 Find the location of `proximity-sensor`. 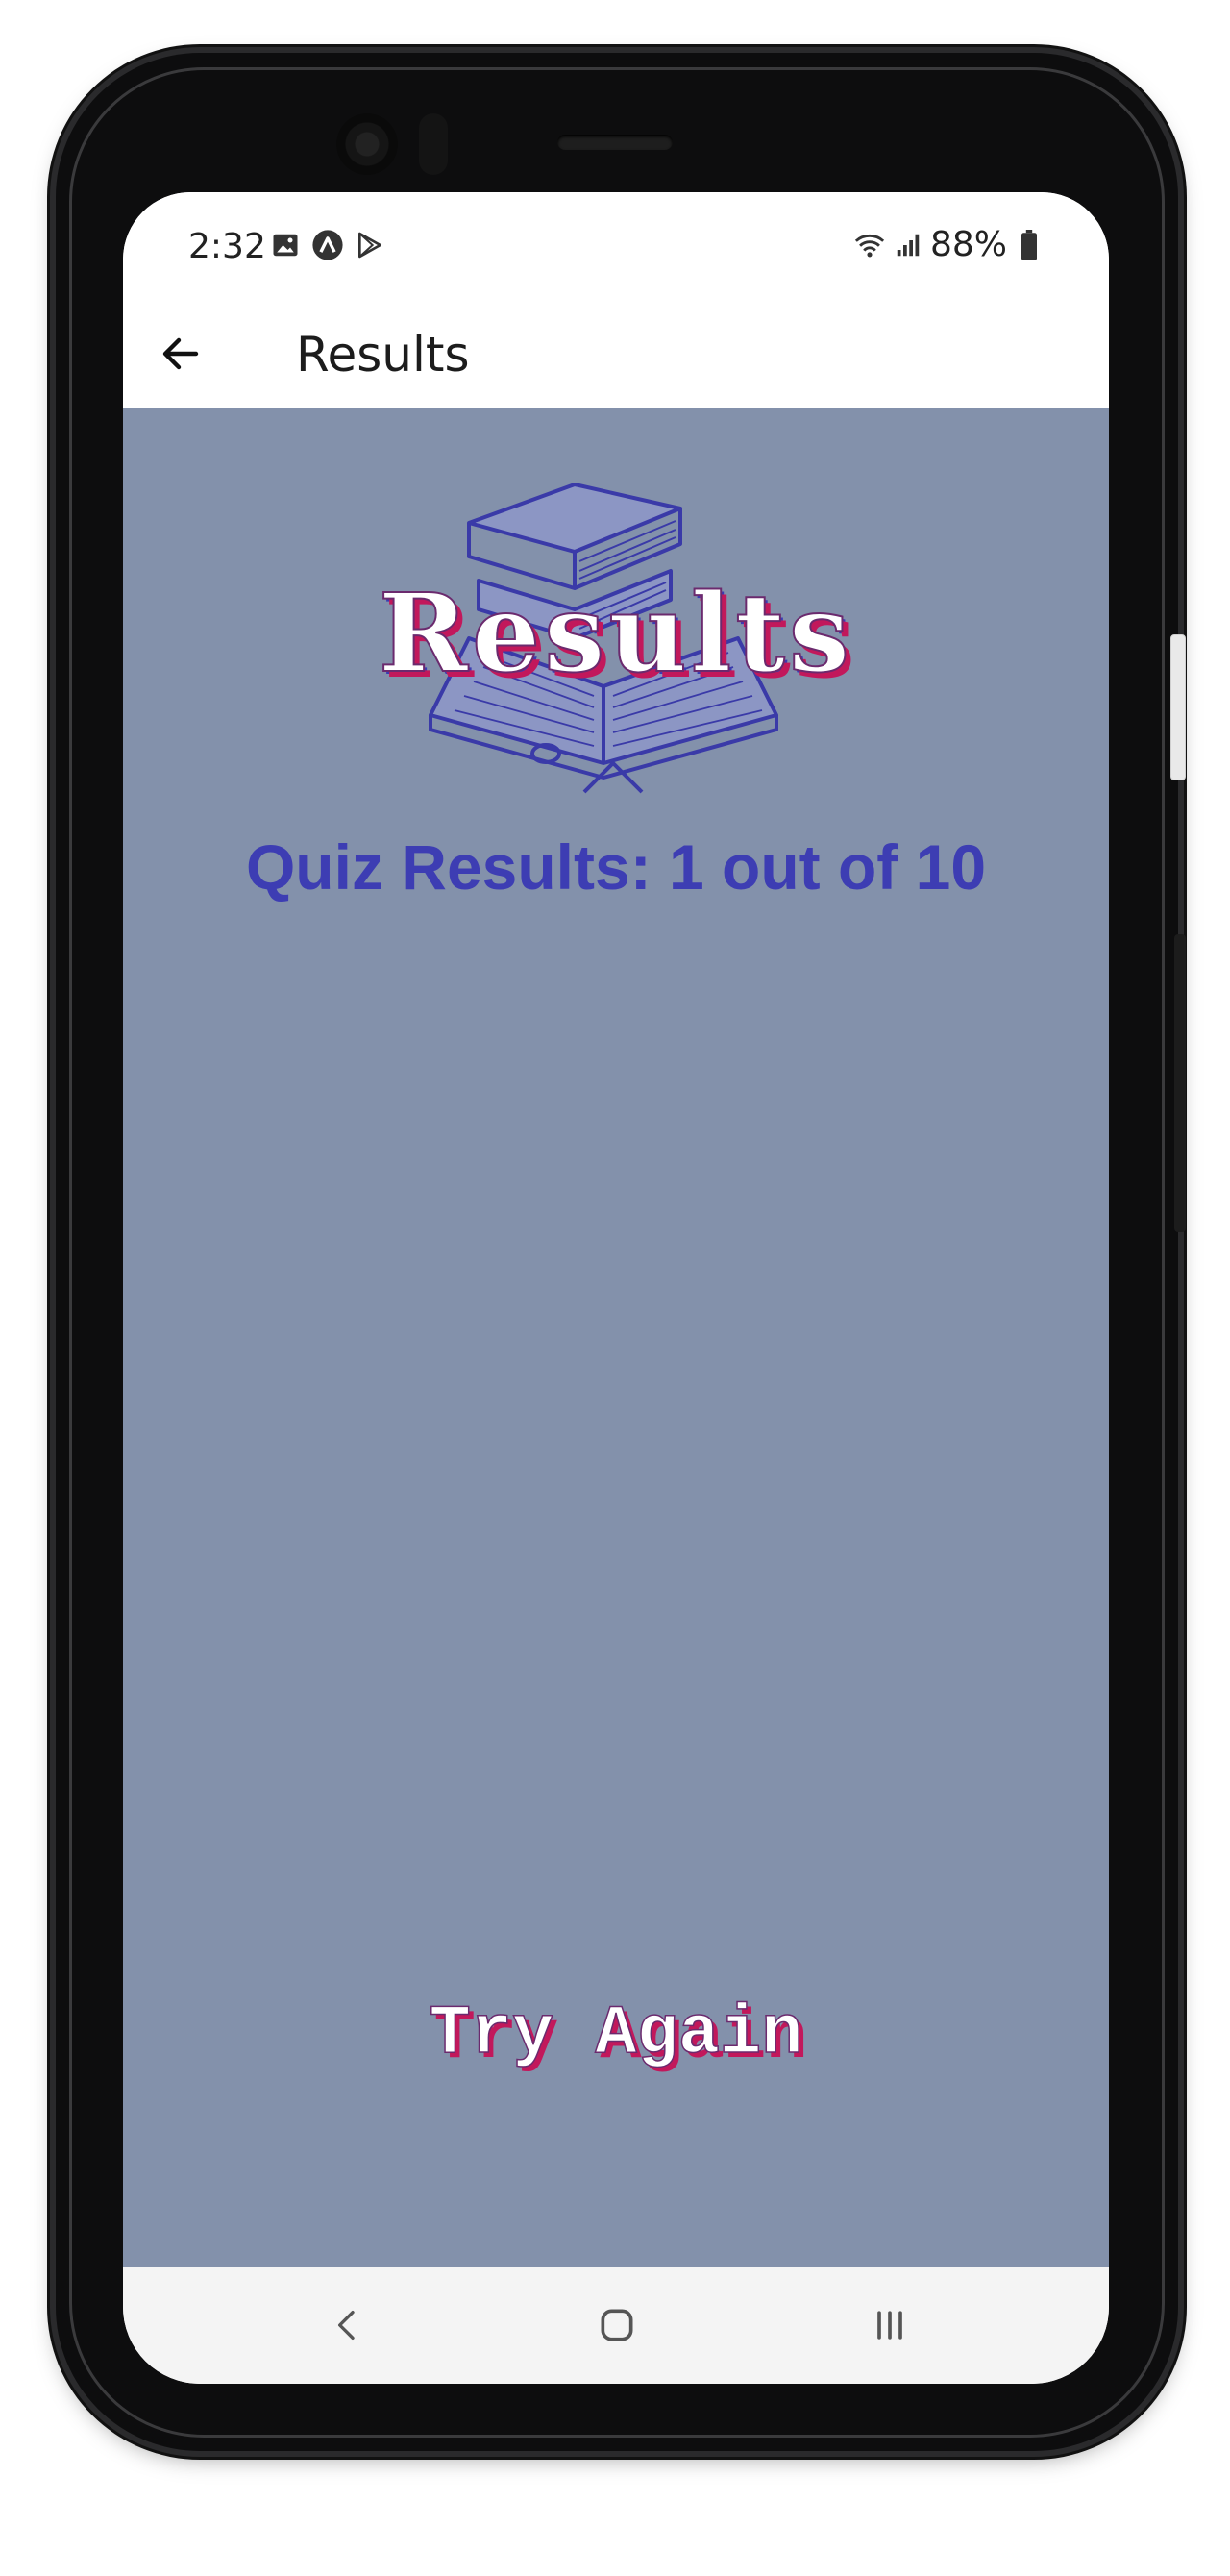

proximity-sensor is located at coordinates (434, 144).